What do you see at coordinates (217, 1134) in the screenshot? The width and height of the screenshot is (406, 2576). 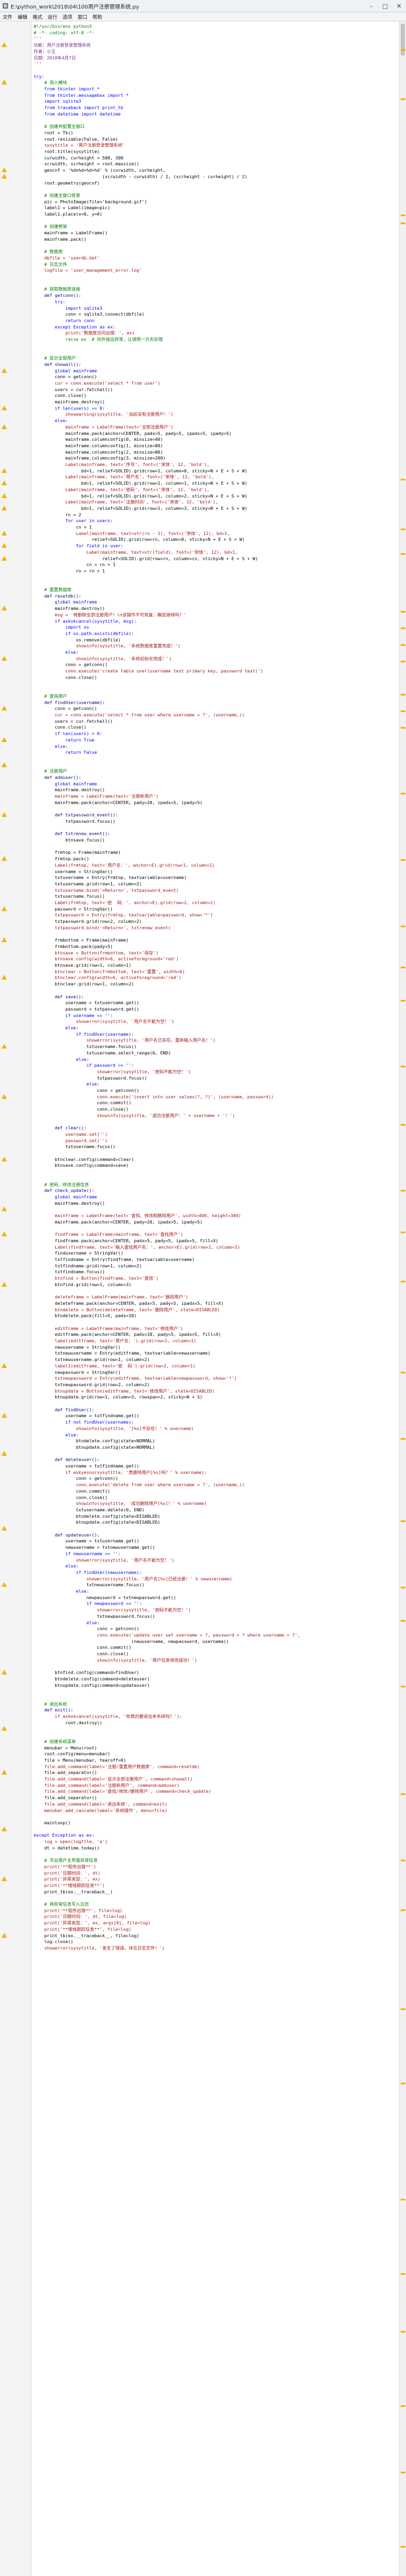 I see `code-line: username.set('')` at bounding box center [217, 1134].